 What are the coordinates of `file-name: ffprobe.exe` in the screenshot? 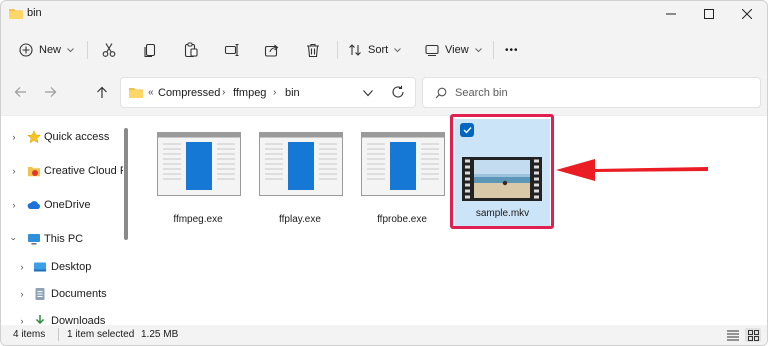 It's located at (402, 219).